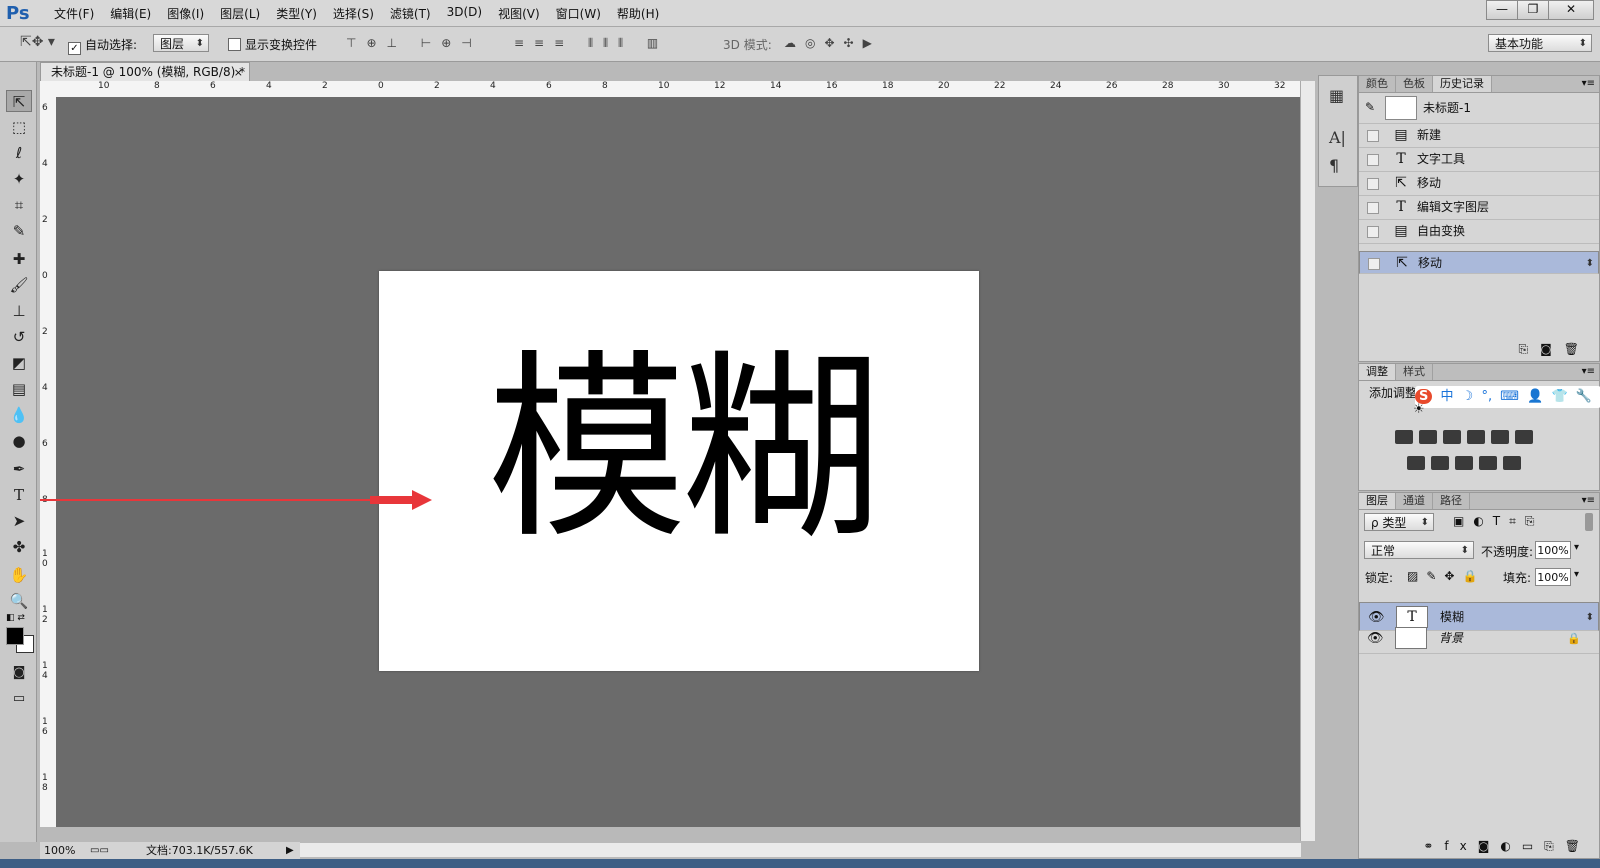 Image resolution: width=1600 pixels, height=868 pixels. What do you see at coordinates (19, 179) in the screenshot?
I see `magic-wand-tool-icon: ✦` at bounding box center [19, 179].